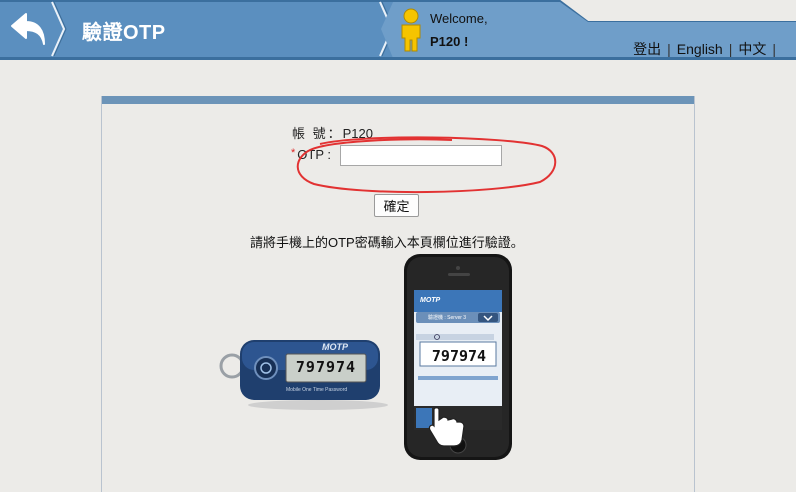  I want to click on back-arrow-icon, so click(28, 29).